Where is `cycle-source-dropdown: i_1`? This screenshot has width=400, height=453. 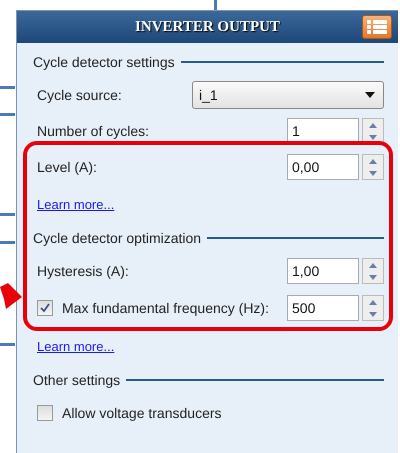 cycle-source-dropdown: i_1 is located at coordinates (288, 95).